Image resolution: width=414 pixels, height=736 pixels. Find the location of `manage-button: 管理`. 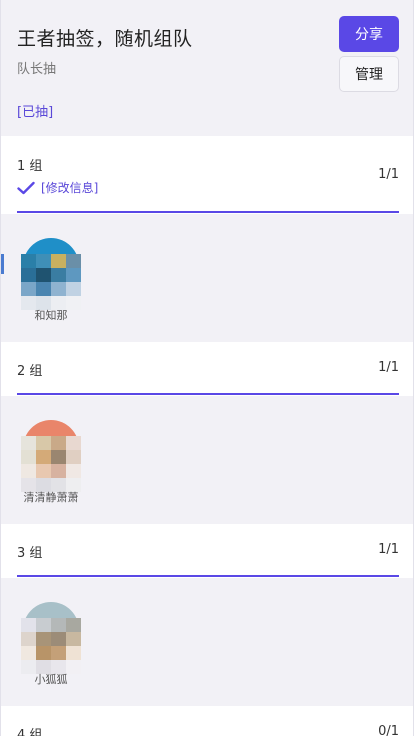

manage-button: 管理 is located at coordinates (369, 74).